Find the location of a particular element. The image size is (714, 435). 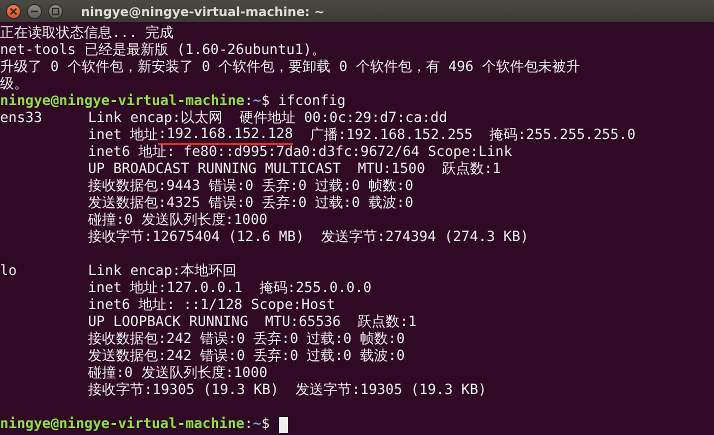

output-text: inet6 地址: ::1/128 Scope:Host is located at coordinates (212, 305).